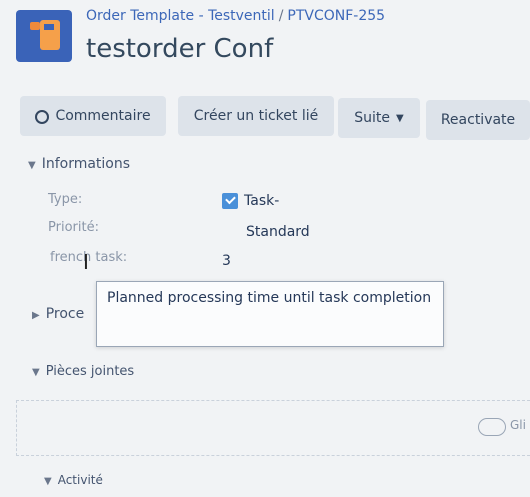 The width and height of the screenshot is (530, 497). I want to click on section-process-toggle: ▶ Proce, so click(58, 314).